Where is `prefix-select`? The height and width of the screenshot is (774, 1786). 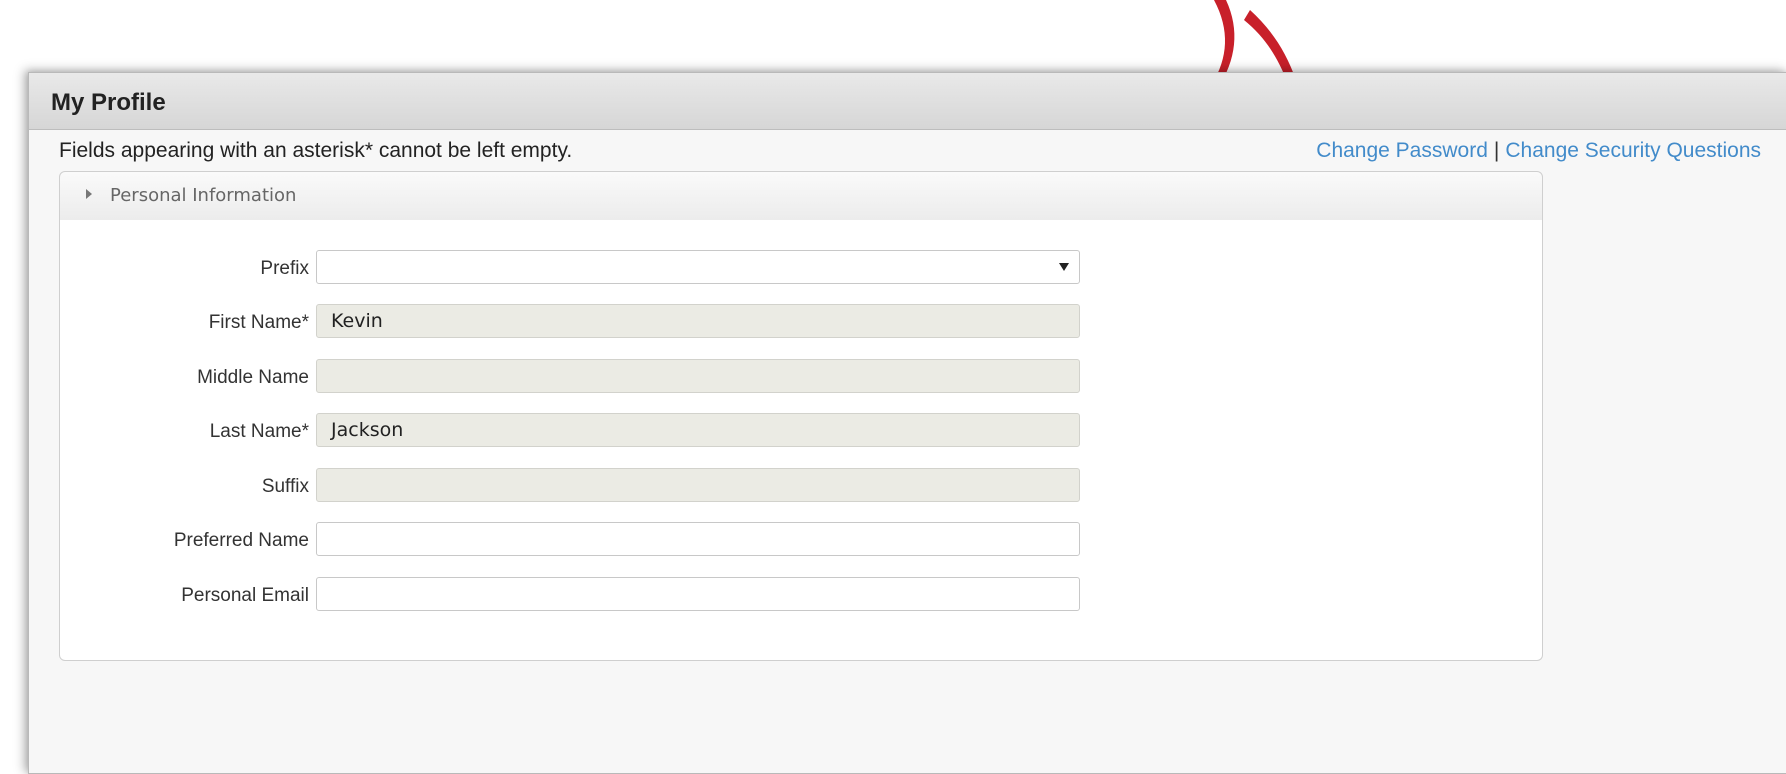
prefix-select is located at coordinates (698, 267).